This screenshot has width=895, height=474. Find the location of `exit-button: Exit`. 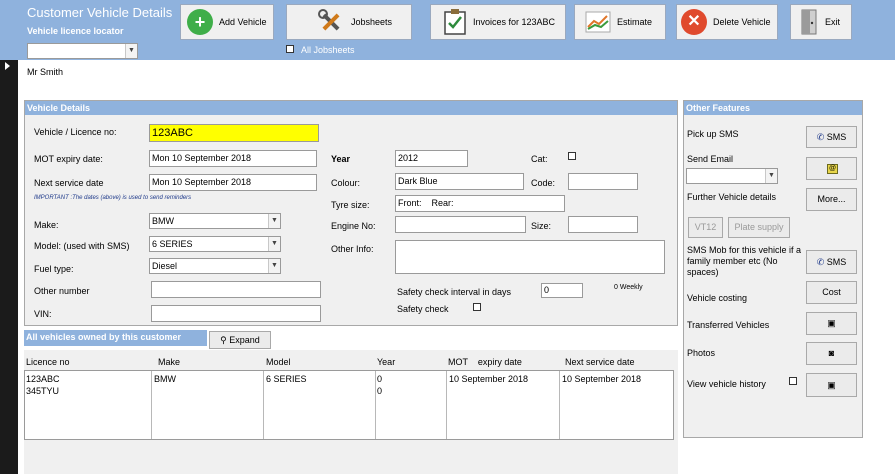

exit-button: Exit is located at coordinates (821, 22).